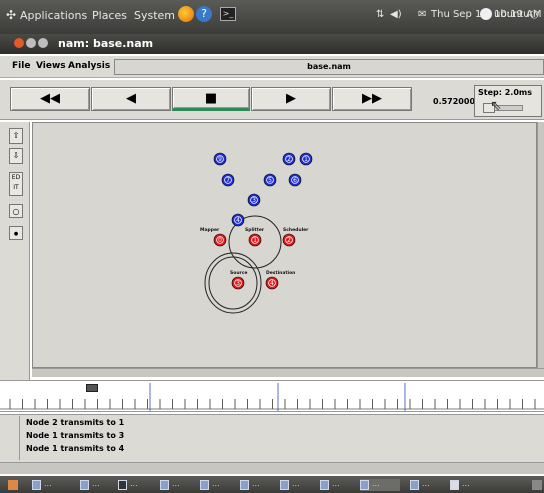 The height and width of the screenshot is (493, 544). What do you see at coordinates (11, 15) in the screenshot?
I see `ubuntu-logo-icon: ✣` at bounding box center [11, 15].